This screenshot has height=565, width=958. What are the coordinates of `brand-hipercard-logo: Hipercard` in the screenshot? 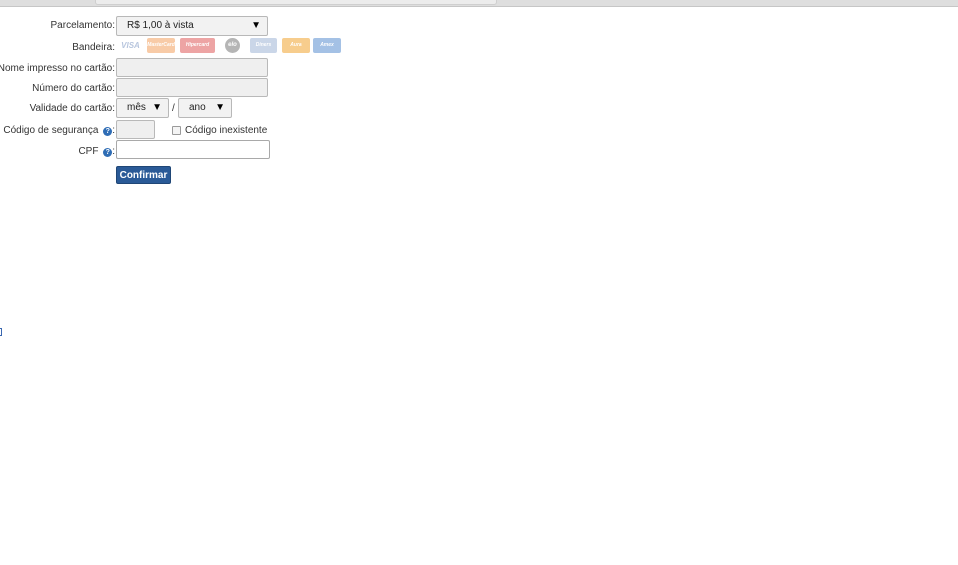 It's located at (197, 45).